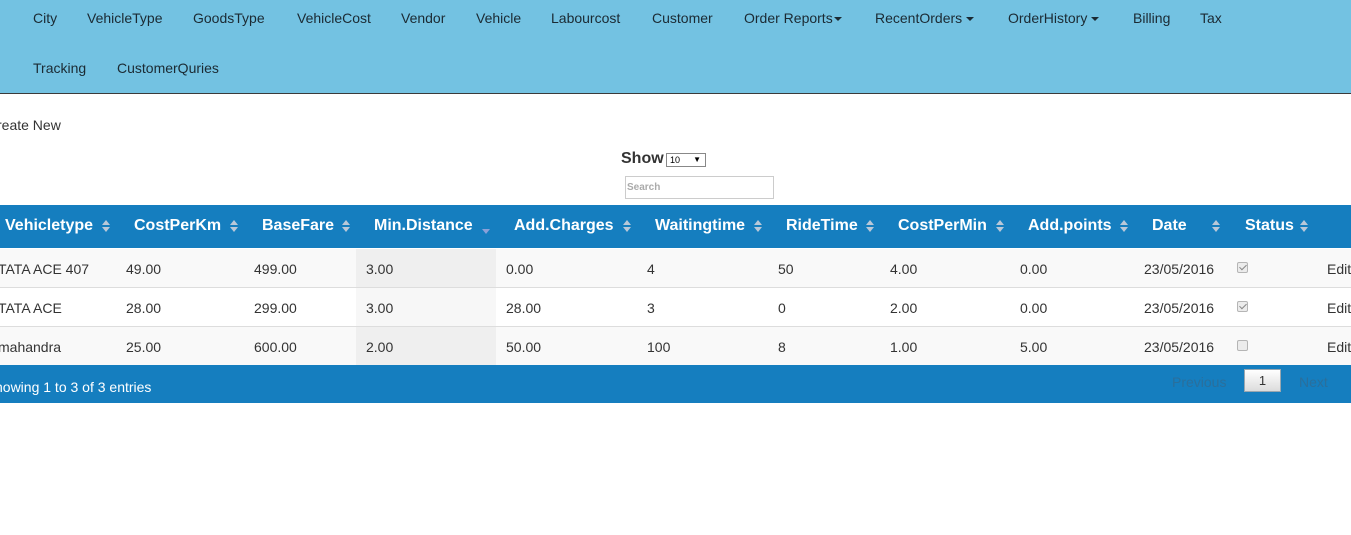  Describe the element at coordinates (822, 226) in the screenshot. I see `column-header-ridetime: RideTime` at that location.